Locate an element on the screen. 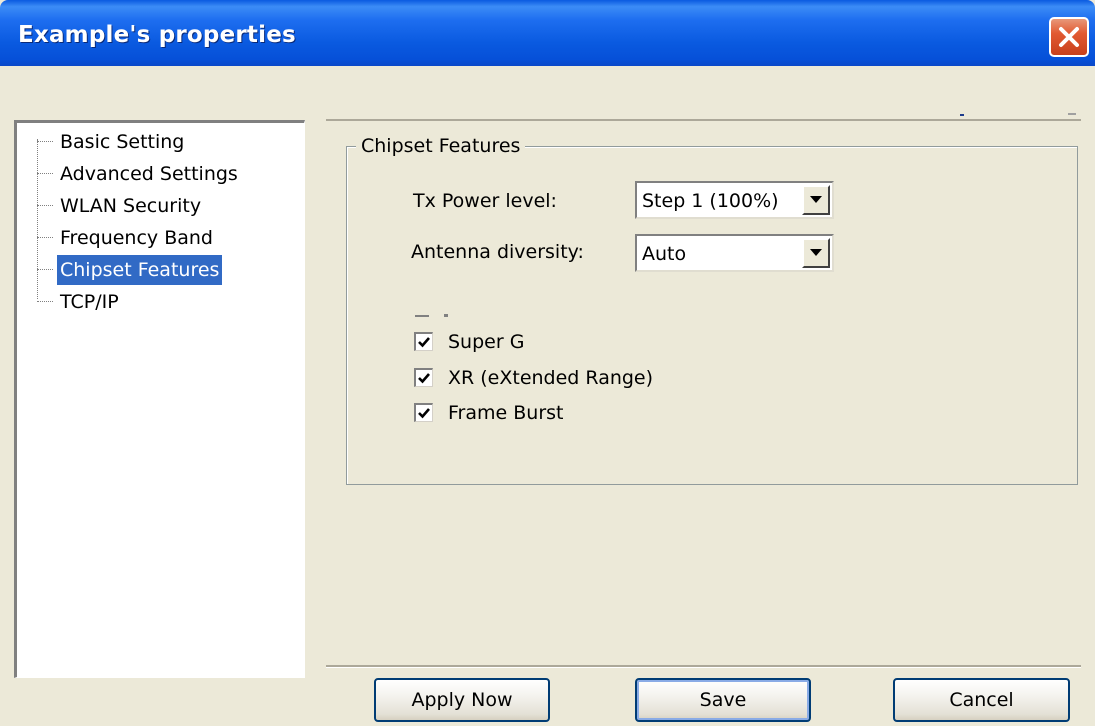 The image size is (1095, 726). apply-now-button: Apply Now is located at coordinates (462, 700).